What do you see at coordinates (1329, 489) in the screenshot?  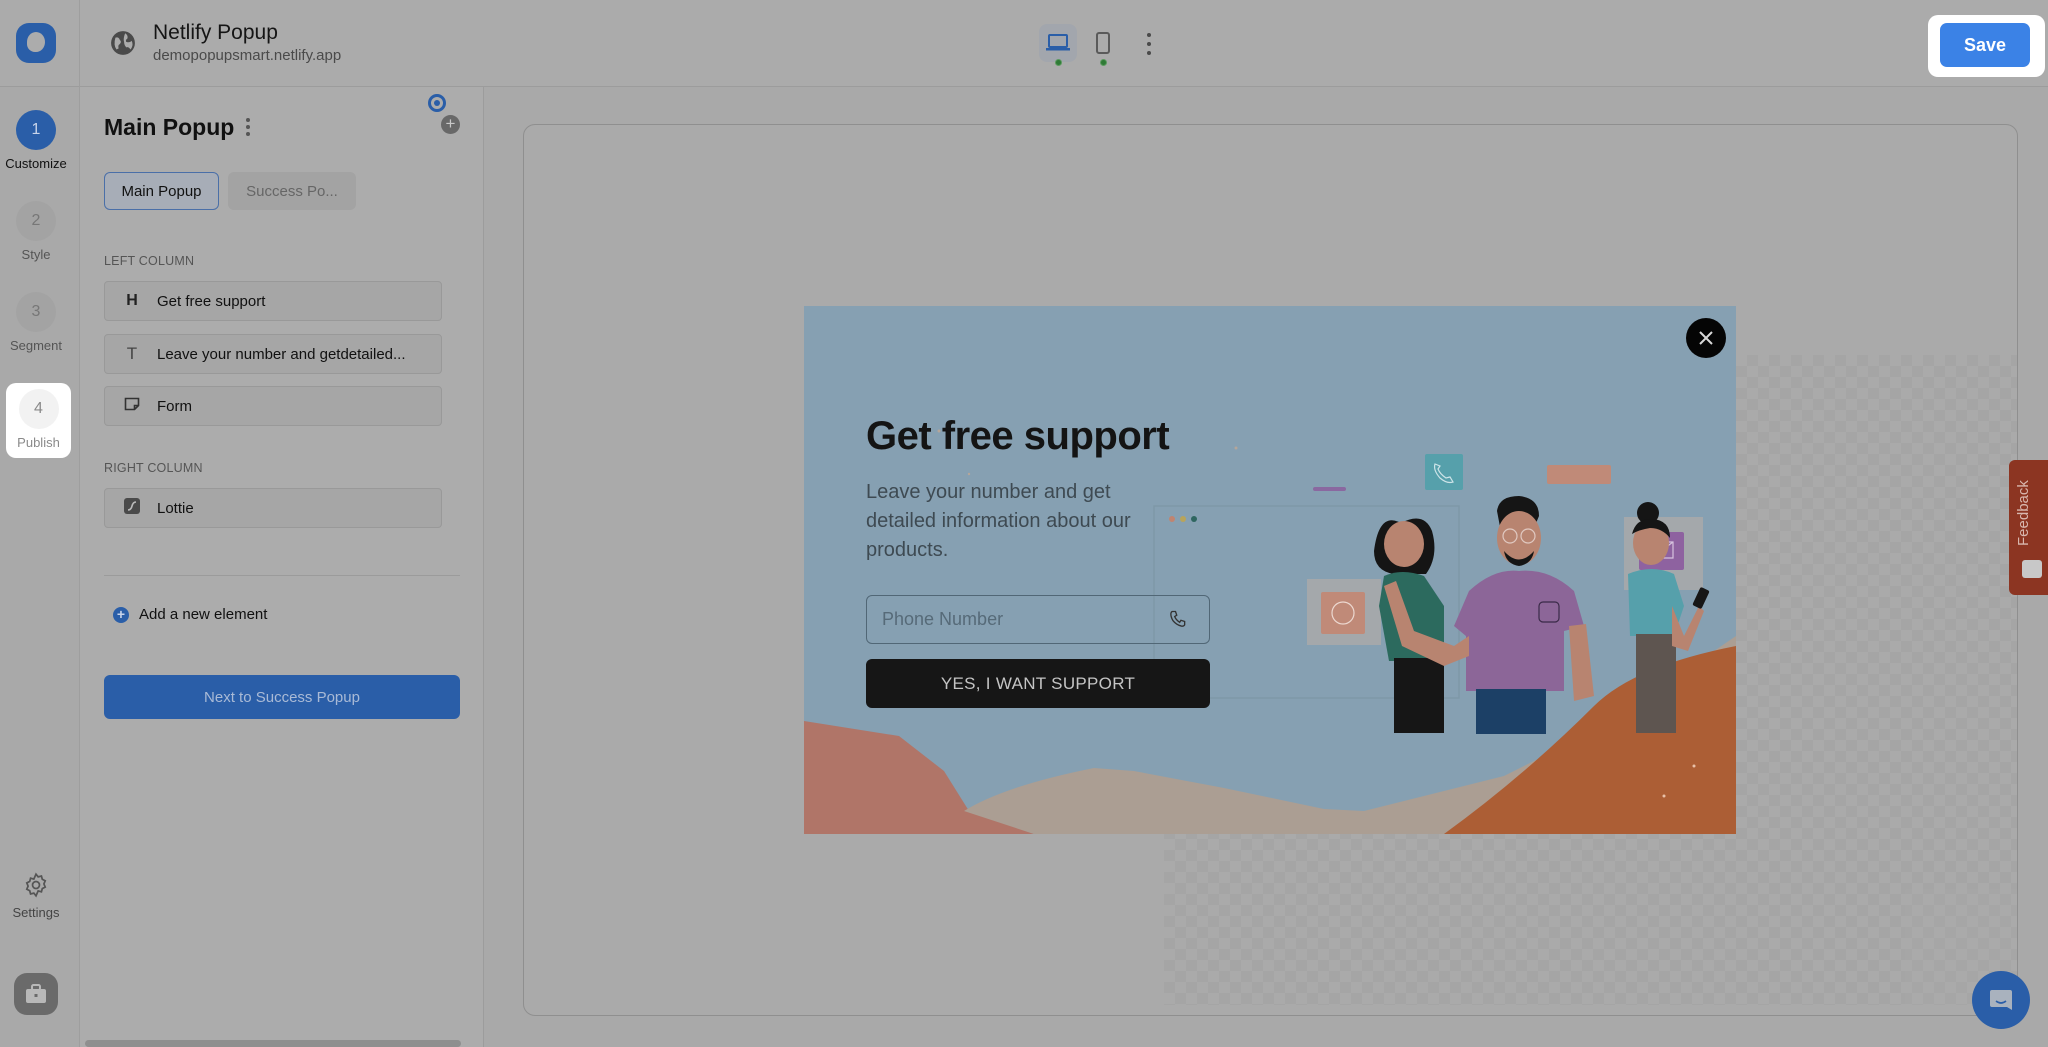 I see `purple-bar` at bounding box center [1329, 489].